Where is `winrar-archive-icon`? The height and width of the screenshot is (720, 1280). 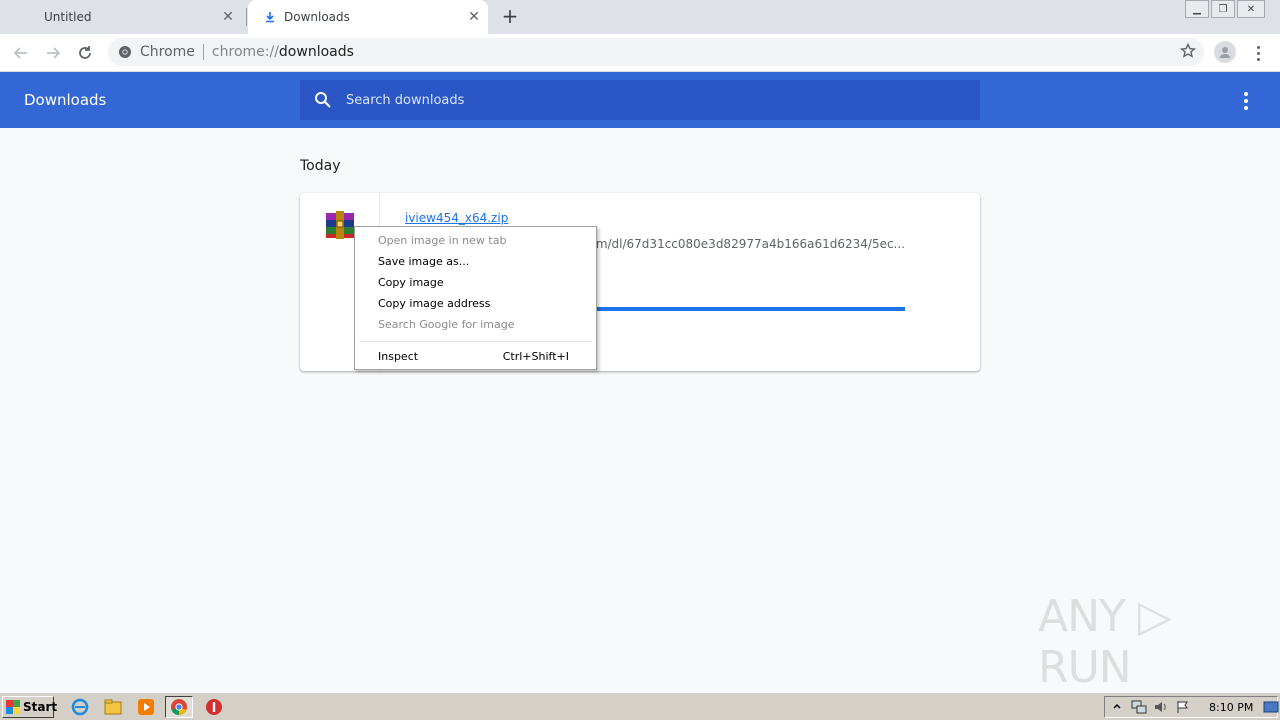 winrar-archive-icon is located at coordinates (340, 225).